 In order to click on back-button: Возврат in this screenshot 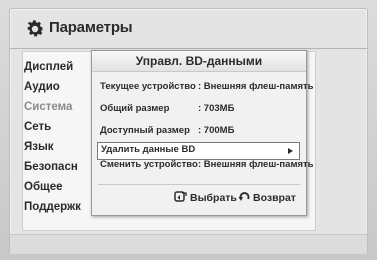, I will do `click(267, 199)`.